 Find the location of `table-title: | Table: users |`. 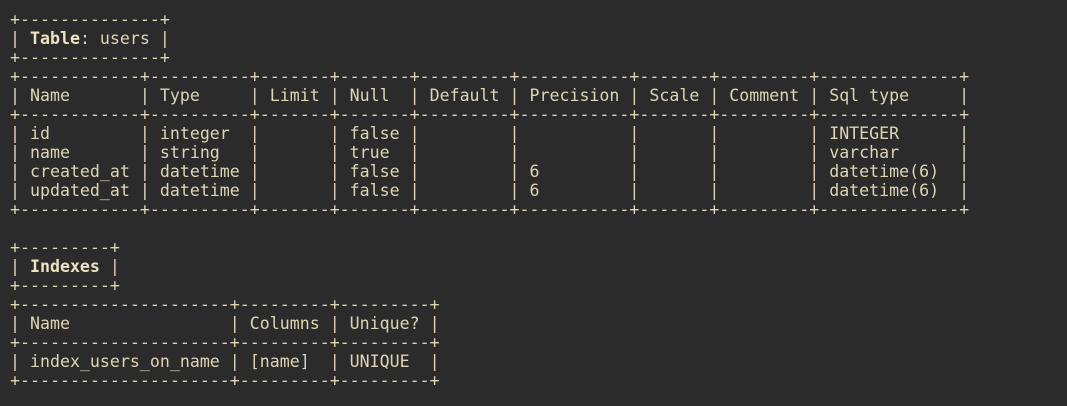

table-title: | Table: users | is located at coordinates (538, 38).